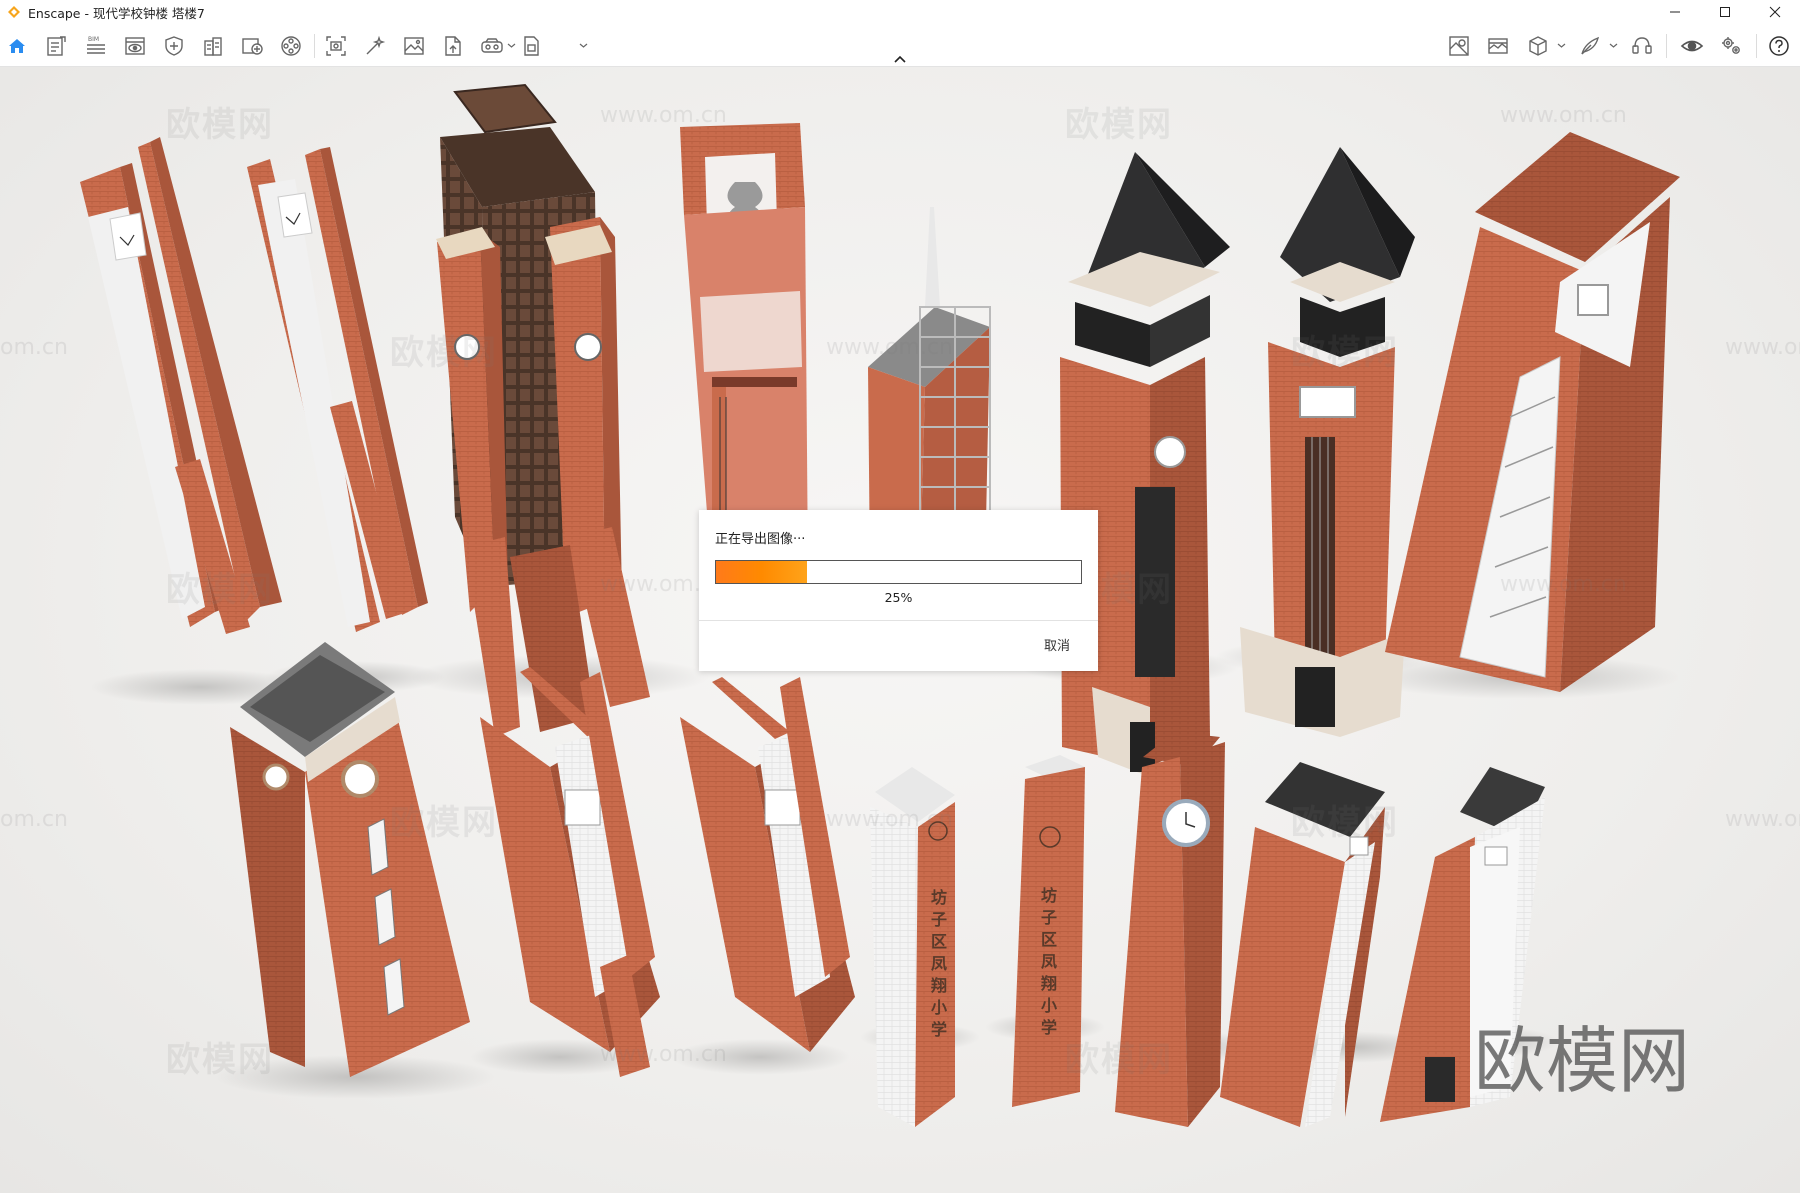 This screenshot has width=1800, height=1193. What do you see at coordinates (174, 46) in the screenshot?
I see `shield-icon` at bounding box center [174, 46].